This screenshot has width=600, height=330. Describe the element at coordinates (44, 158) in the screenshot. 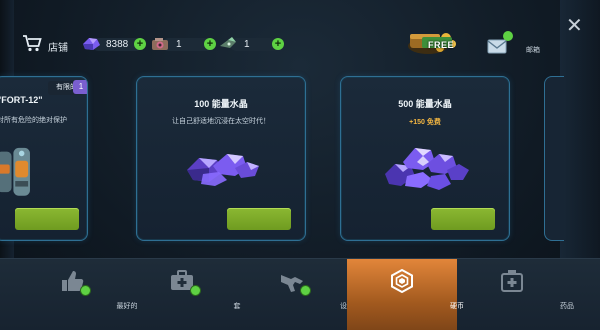

I see `shop-card-fort12: 有限的 1 "FORT-12" 对所有危险的绝对保护` at that location.